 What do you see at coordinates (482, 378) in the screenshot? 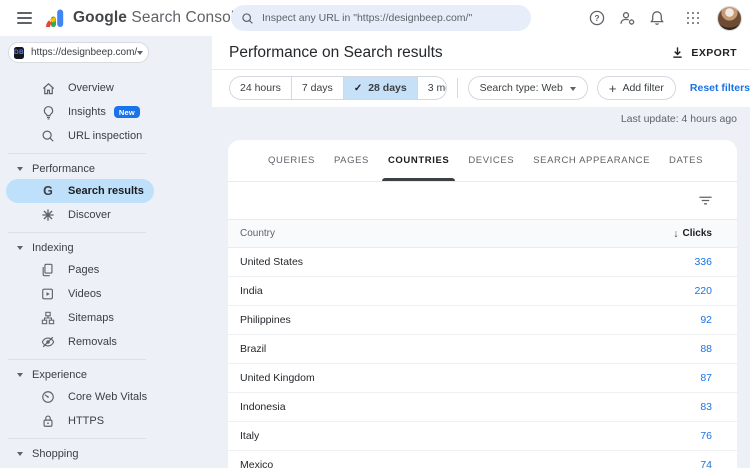
I see `table-row: United Kingdom 87` at bounding box center [482, 378].